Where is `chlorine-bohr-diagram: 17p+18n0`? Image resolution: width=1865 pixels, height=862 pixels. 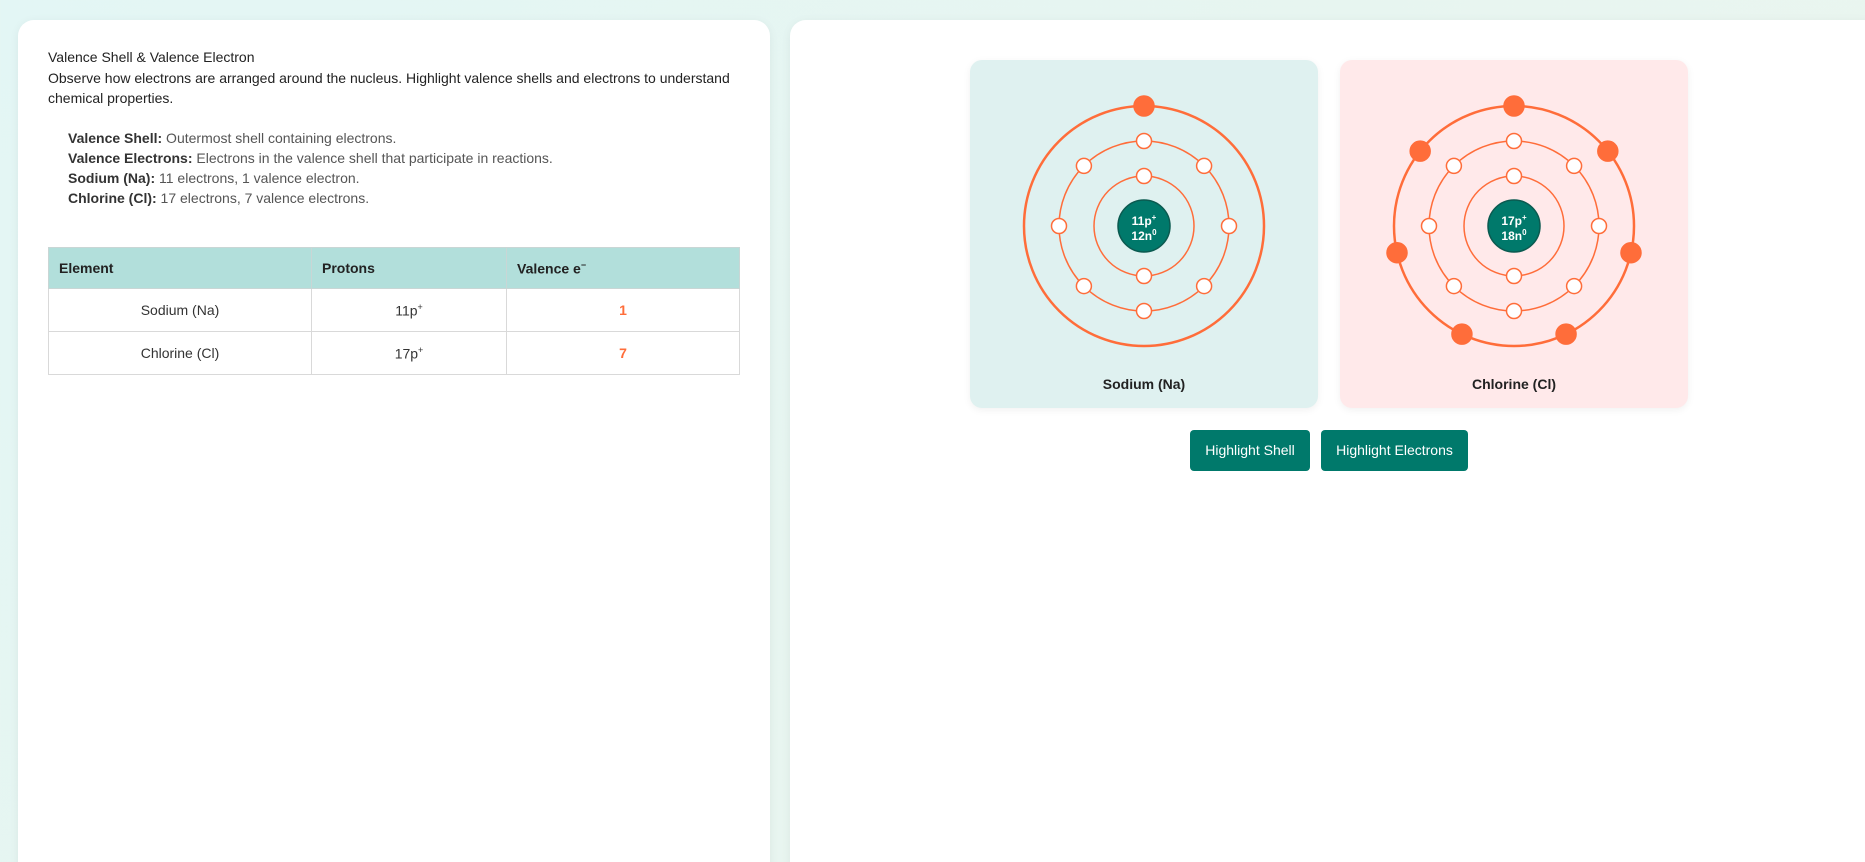 chlorine-bohr-diagram: 17p+18n0 is located at coordinates (1514, 221).